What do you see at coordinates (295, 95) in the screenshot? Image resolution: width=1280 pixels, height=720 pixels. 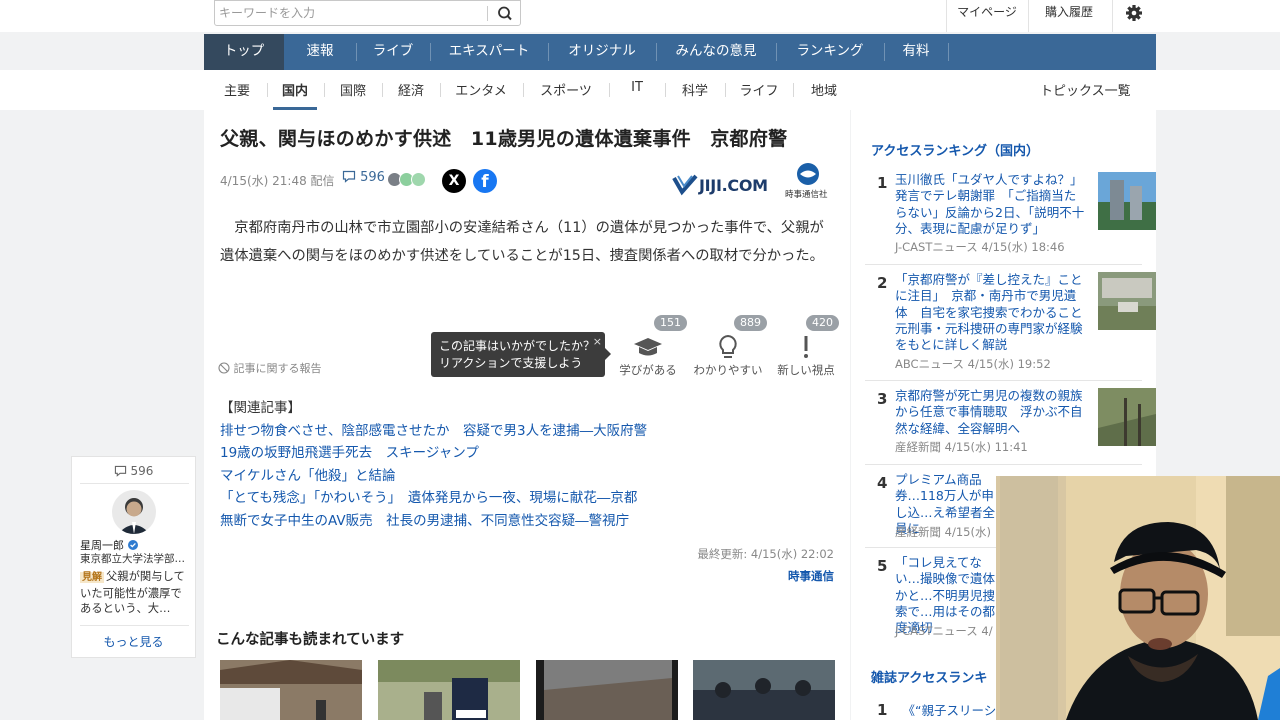 I see `subnav-domestic: 国内` at bounding box center [295, 95].